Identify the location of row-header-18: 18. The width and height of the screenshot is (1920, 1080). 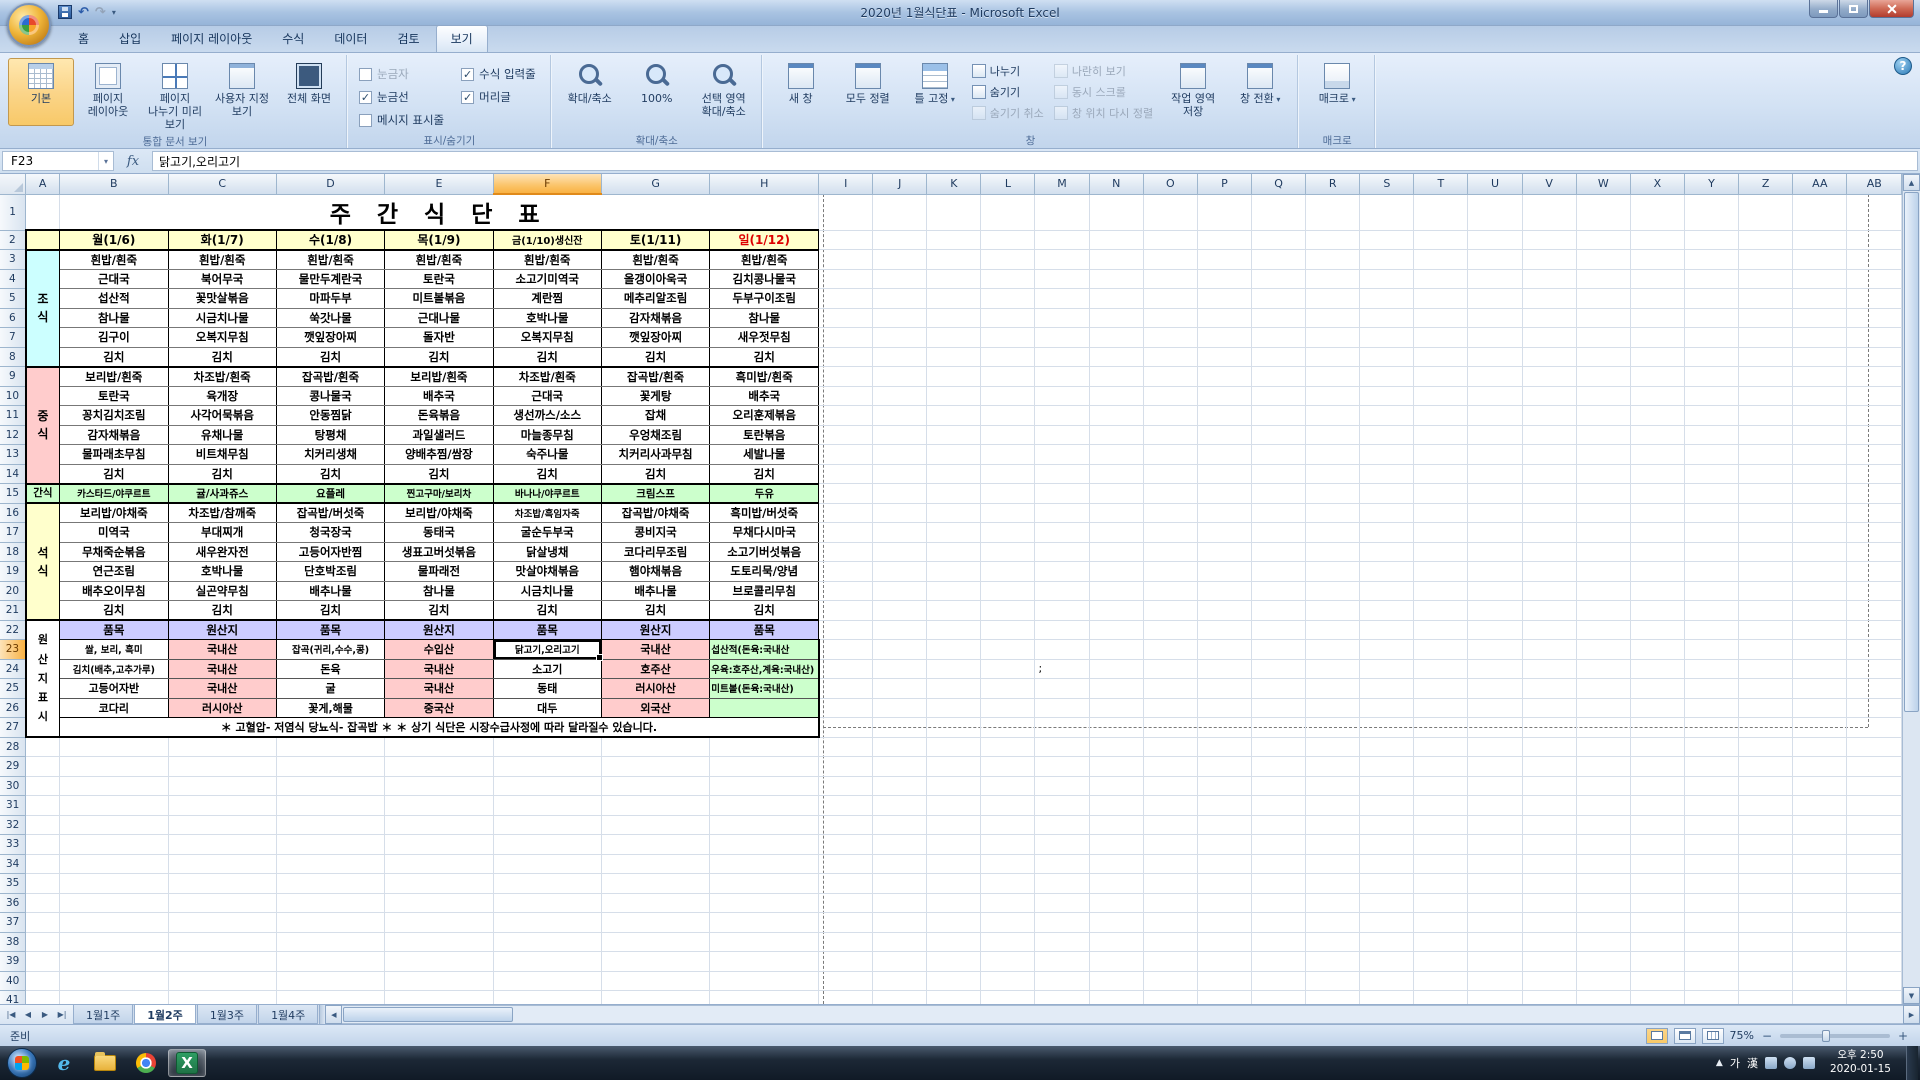
(13, 552).